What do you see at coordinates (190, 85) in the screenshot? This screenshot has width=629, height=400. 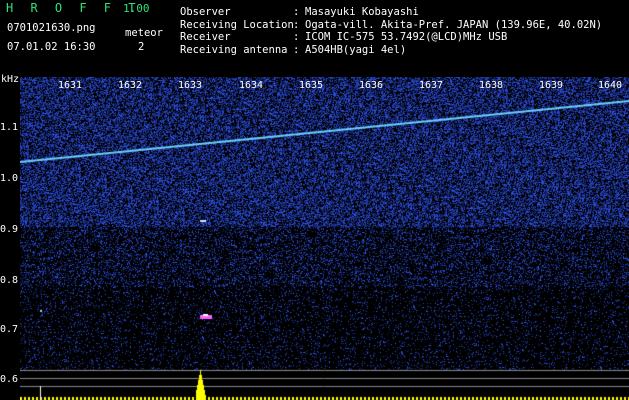 I see `x-tick-label: 1633` at bounding box center [190, 85].